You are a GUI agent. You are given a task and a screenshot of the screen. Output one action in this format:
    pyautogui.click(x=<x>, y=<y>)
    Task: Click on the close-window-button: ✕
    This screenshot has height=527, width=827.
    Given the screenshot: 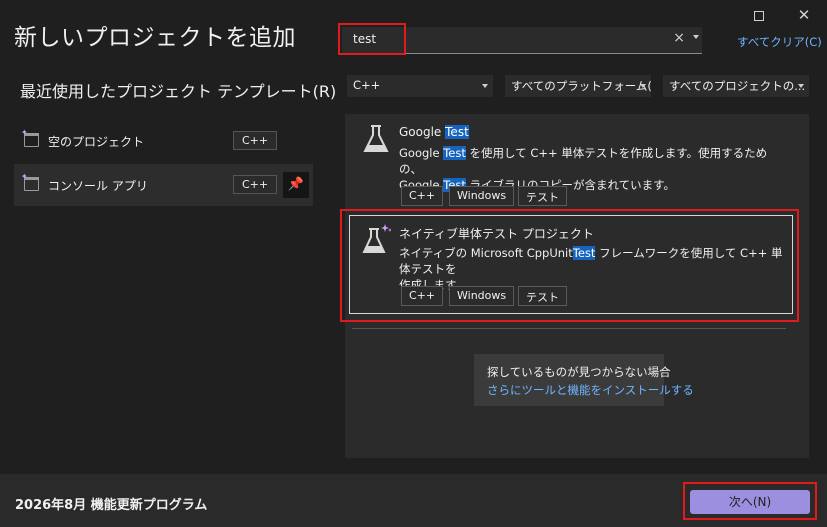 What is the action you would take?
    pyautogui.click(x=804, y=15)
    